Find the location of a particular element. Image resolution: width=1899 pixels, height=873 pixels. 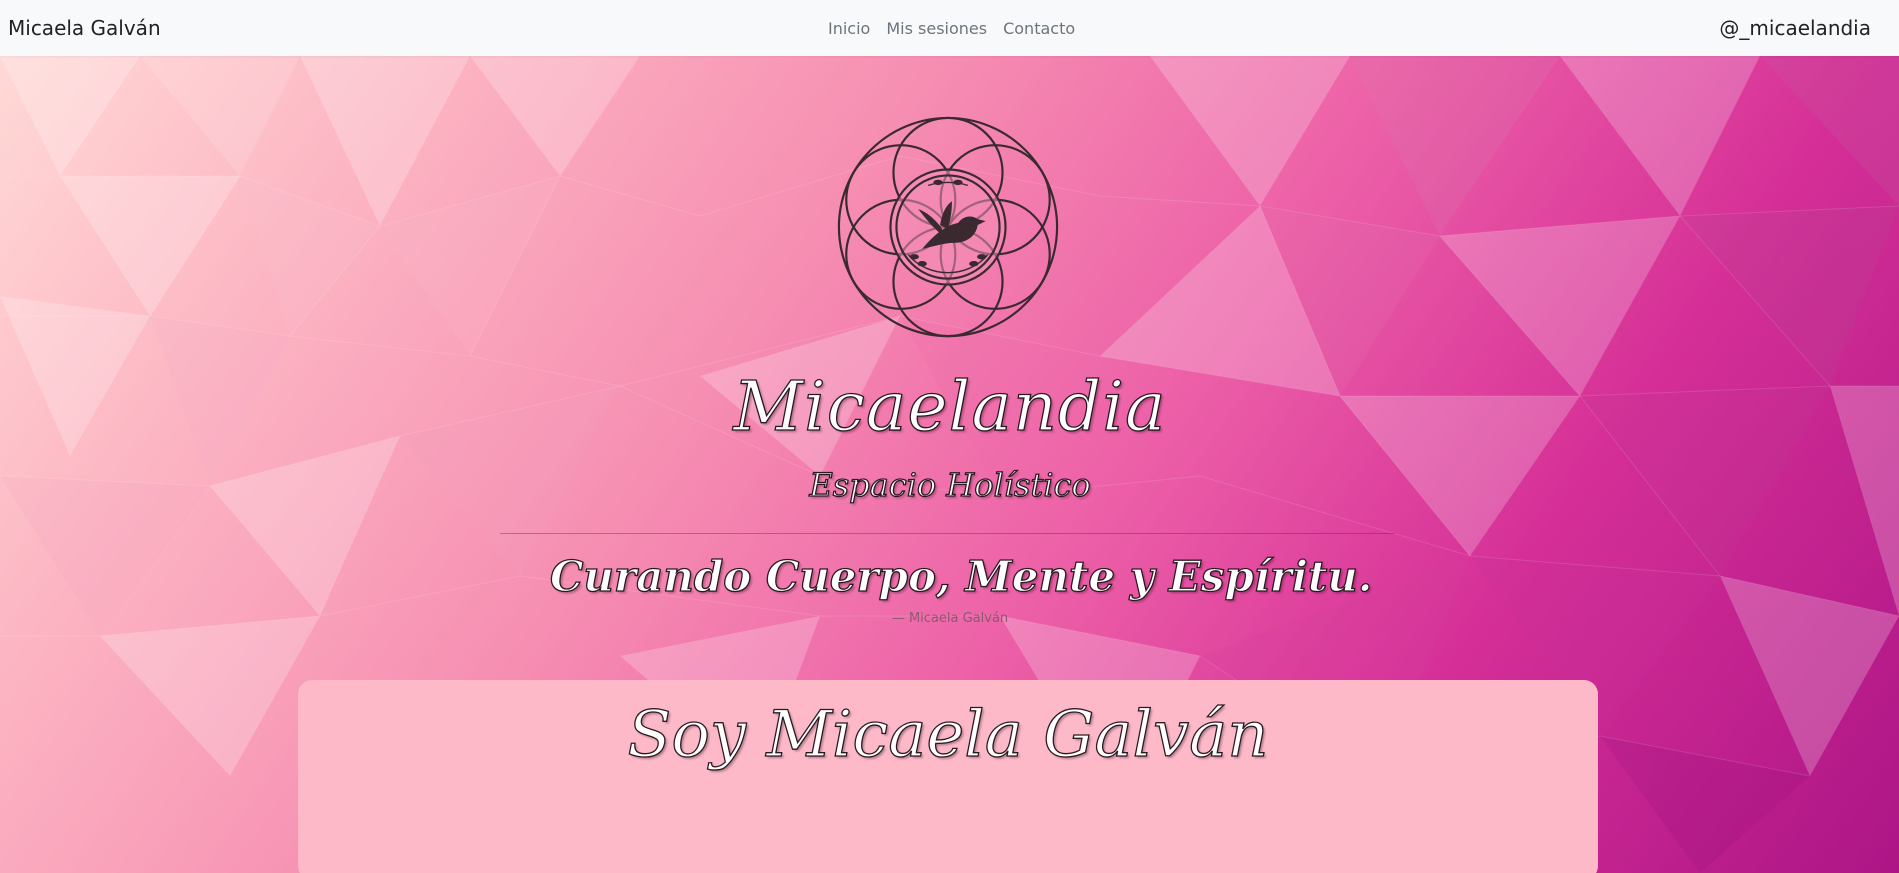

nav-link-inicio: Inicio is located at coordinates (849, 28).